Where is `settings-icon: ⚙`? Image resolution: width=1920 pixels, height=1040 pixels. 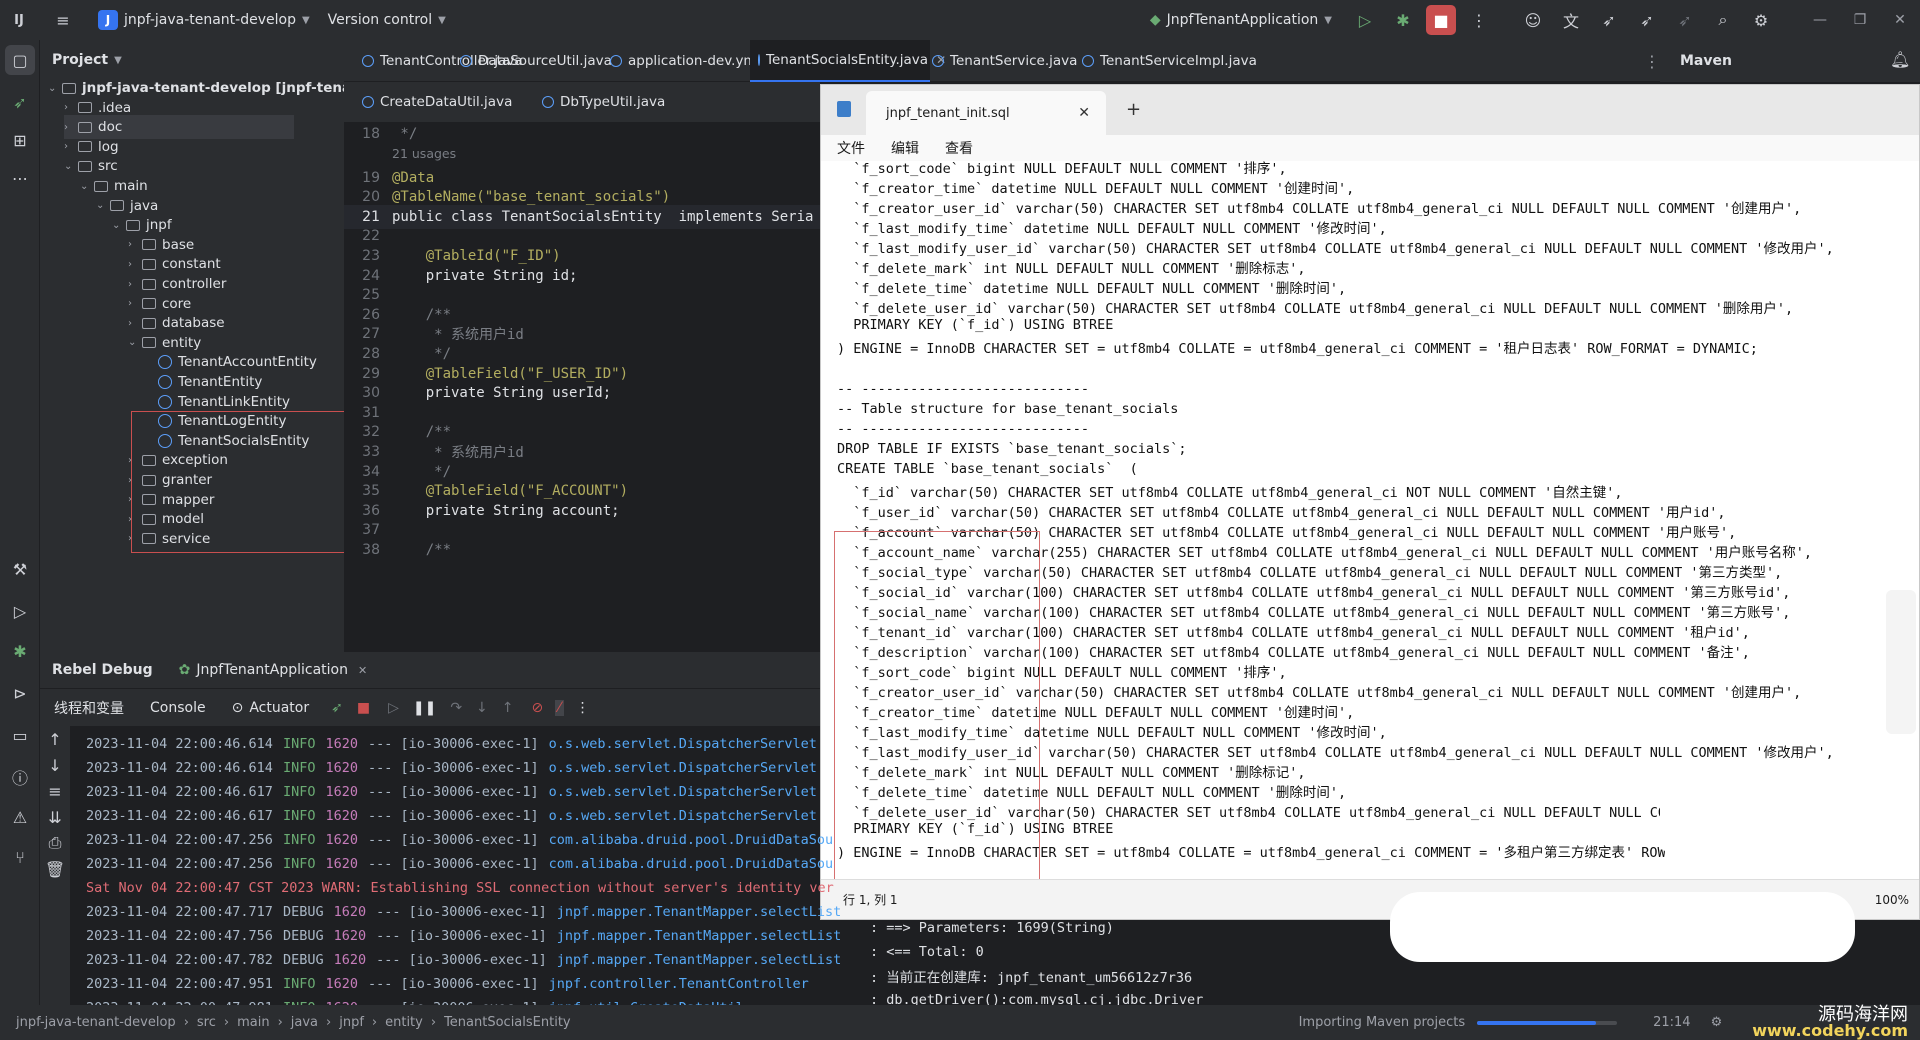 settings-icon: ⚙ is located at coordinates (1717, 1022).